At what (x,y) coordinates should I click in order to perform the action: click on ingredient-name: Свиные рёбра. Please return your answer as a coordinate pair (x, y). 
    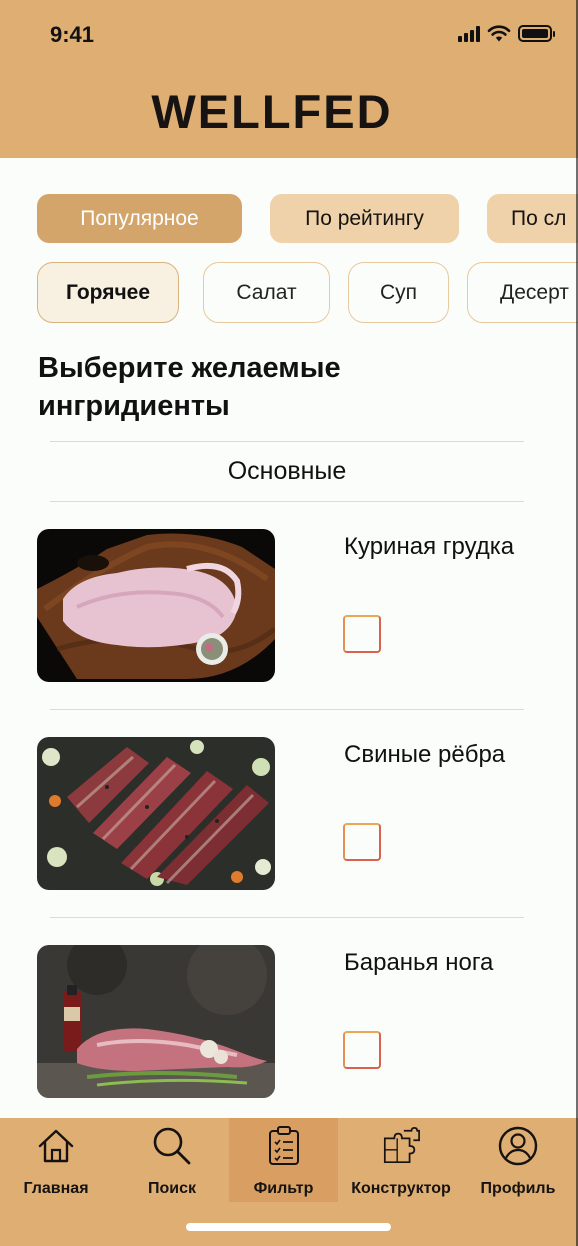
    Looking at the image, I should click on (425, 754).